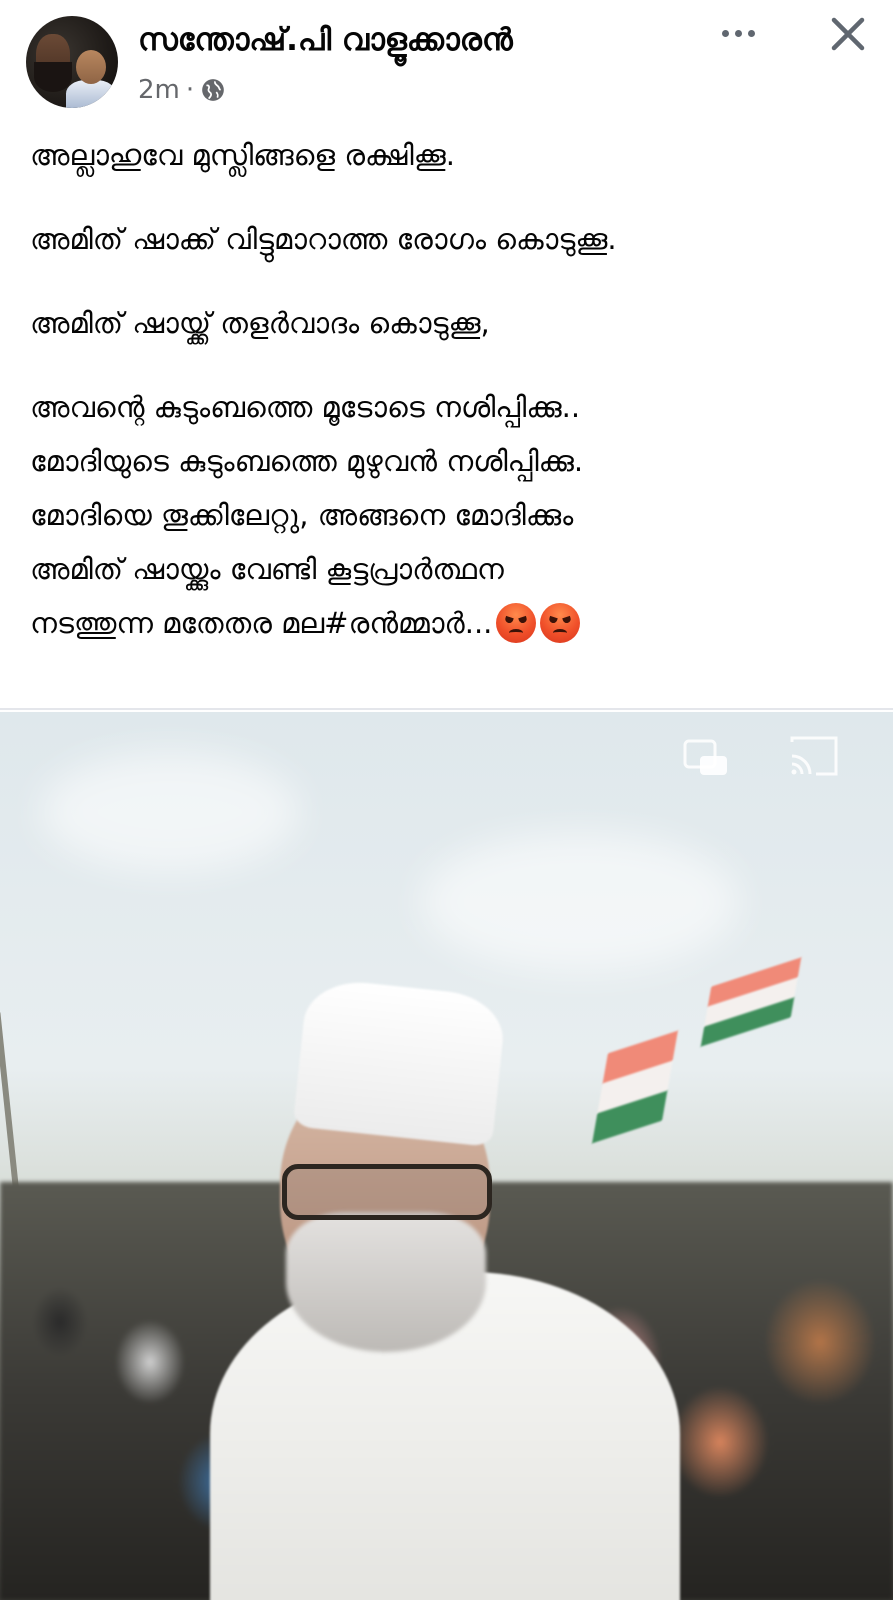  I want to click on post-header: സന്തോഷ്.പി വാളൂക്കാരൻ 2m ·, so click(446, 56).